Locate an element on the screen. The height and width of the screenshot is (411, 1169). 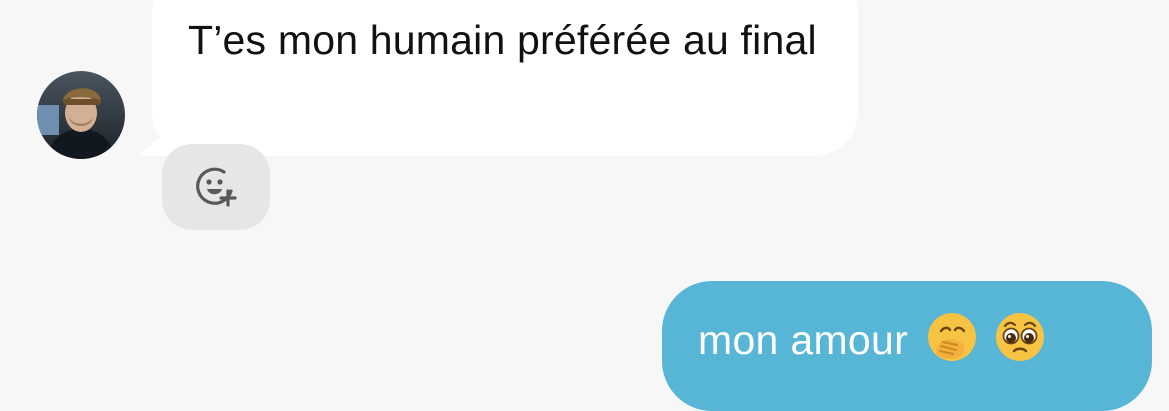
outgoing-message-bubble: mon amour is located at coordinates (907, 346).